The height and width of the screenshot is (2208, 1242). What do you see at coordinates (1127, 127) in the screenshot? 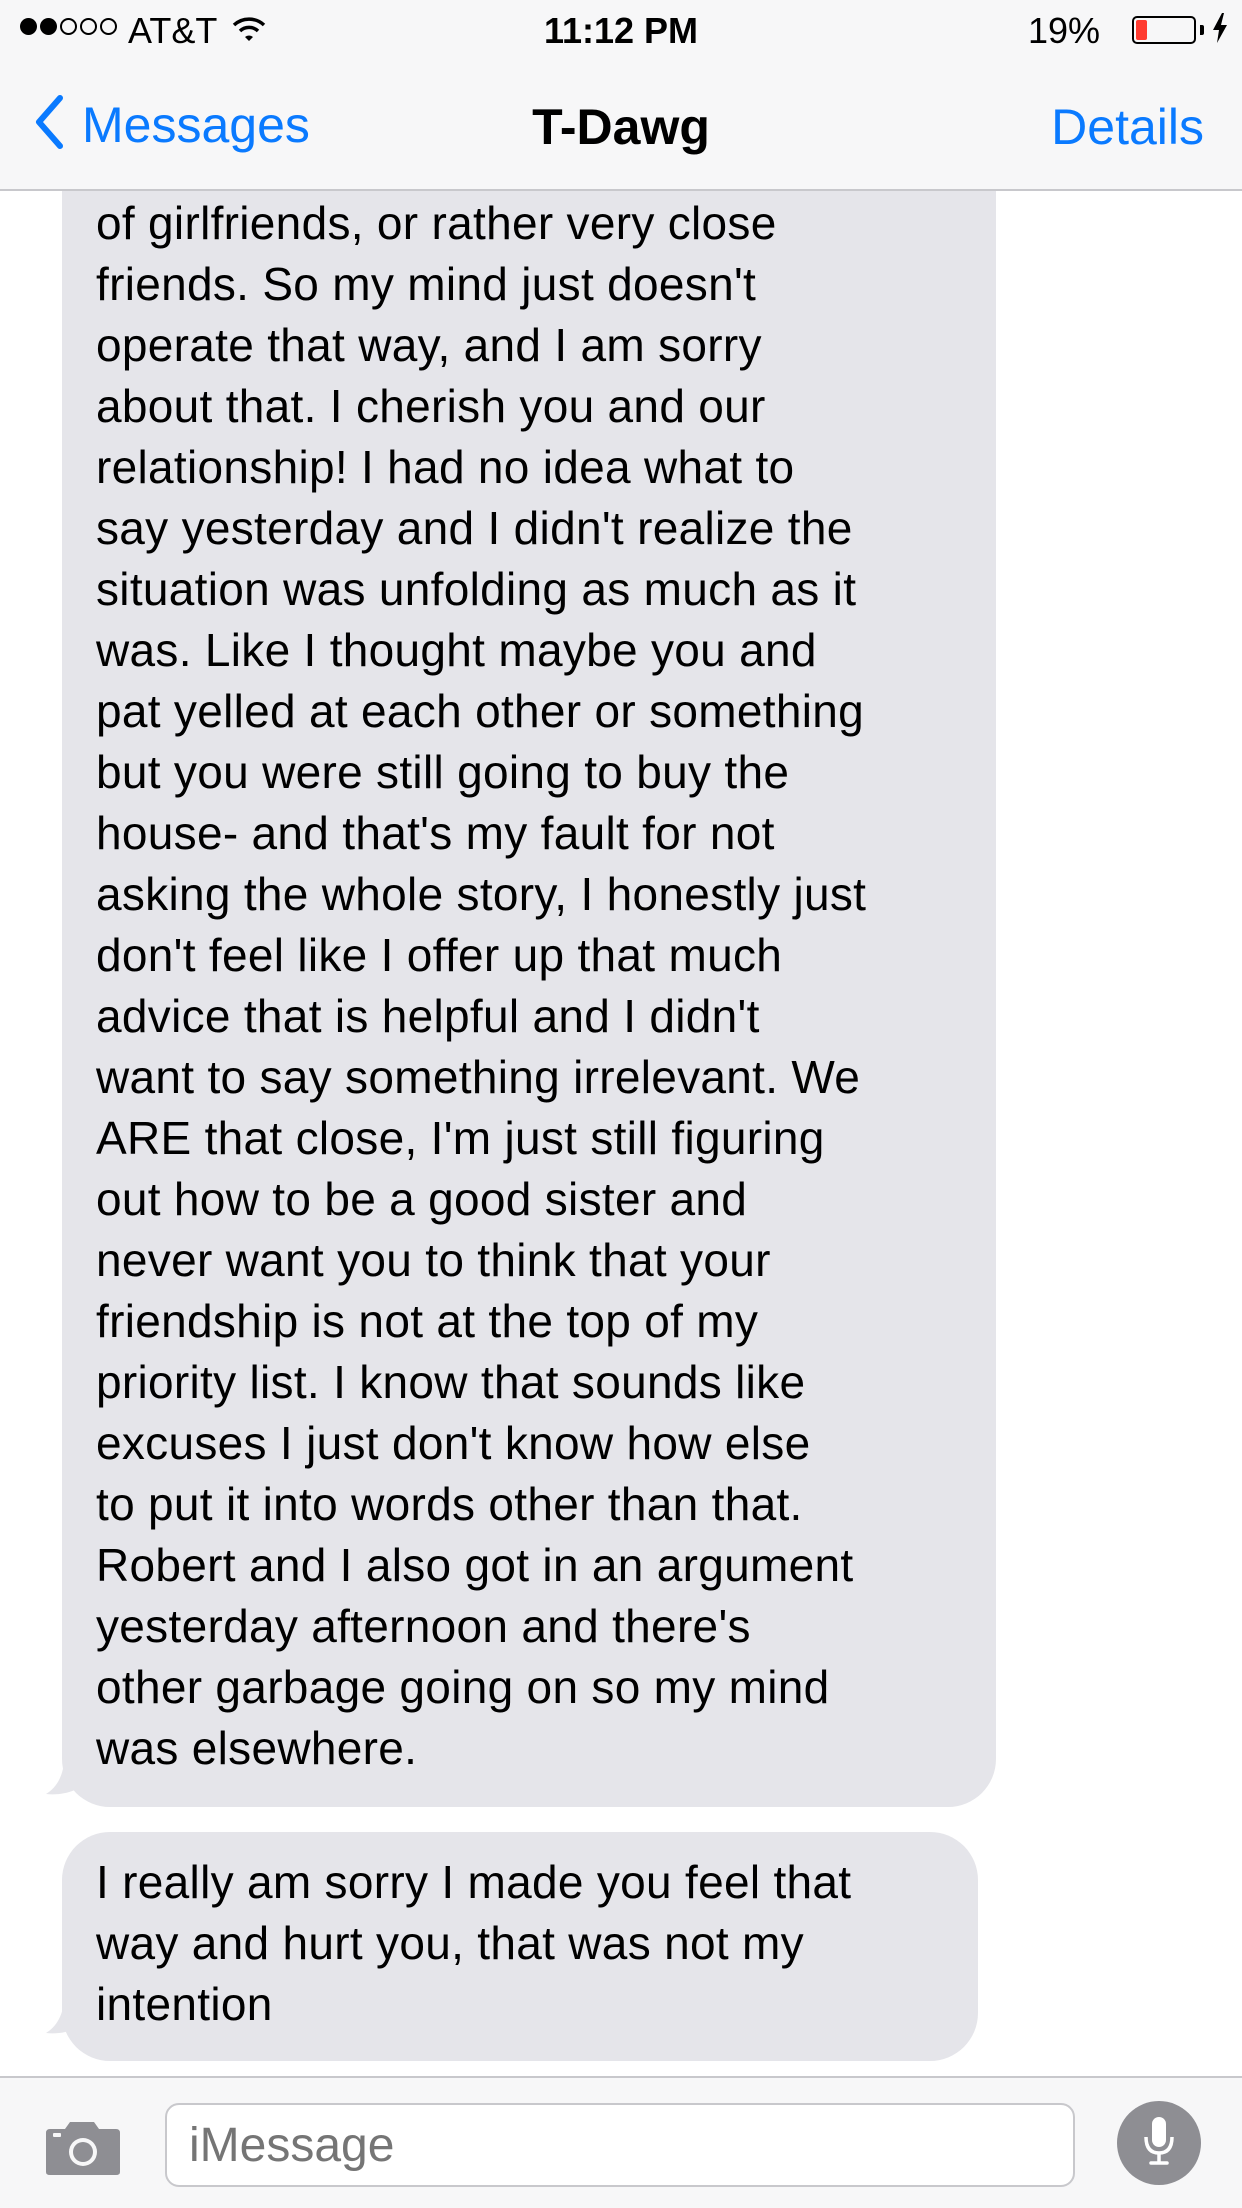
I see `details-button: Details` at bounding box center [1127, 127].